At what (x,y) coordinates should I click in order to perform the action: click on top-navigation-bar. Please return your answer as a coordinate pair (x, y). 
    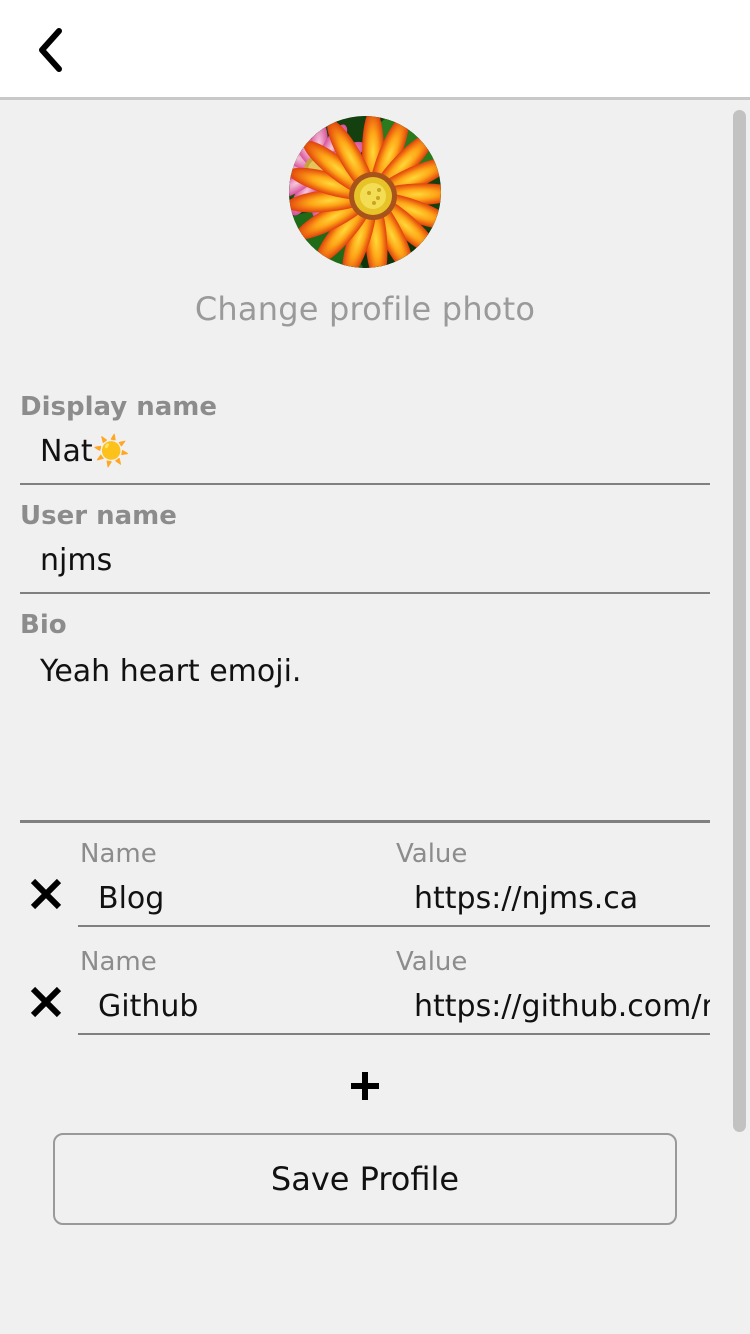
    Looking at the image, I should click on (375, 50).